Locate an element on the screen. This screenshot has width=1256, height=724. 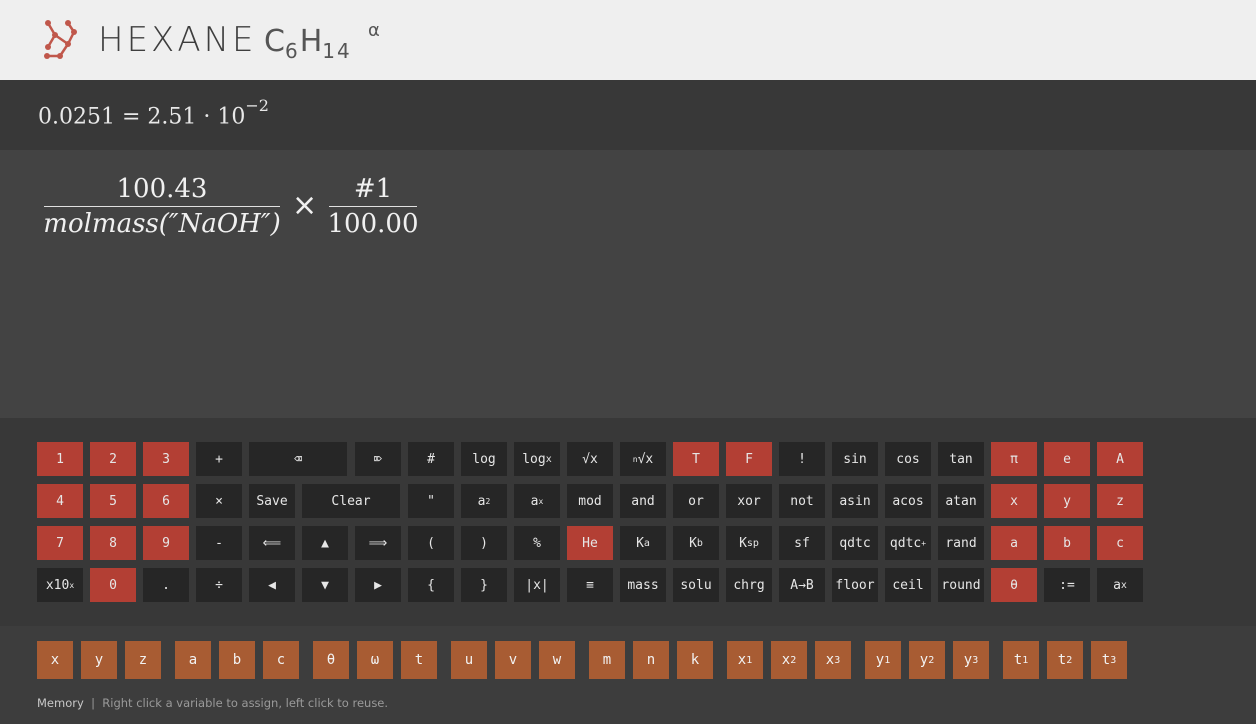
key-lparen: ( is located at coordinates (431, 543).